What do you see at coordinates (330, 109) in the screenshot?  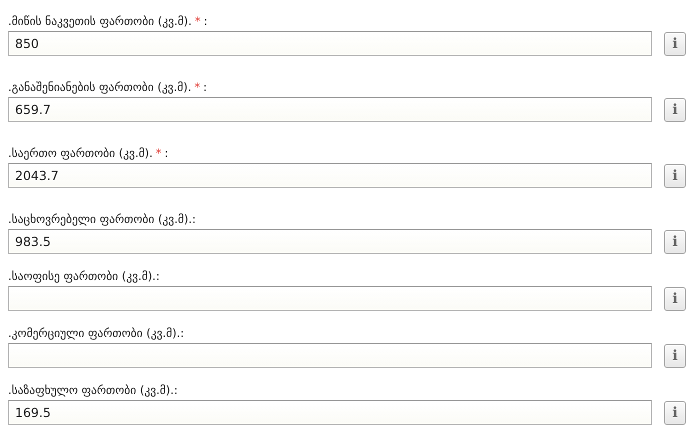 I see `input-field: 659.7` at bounding box center [330, 109].